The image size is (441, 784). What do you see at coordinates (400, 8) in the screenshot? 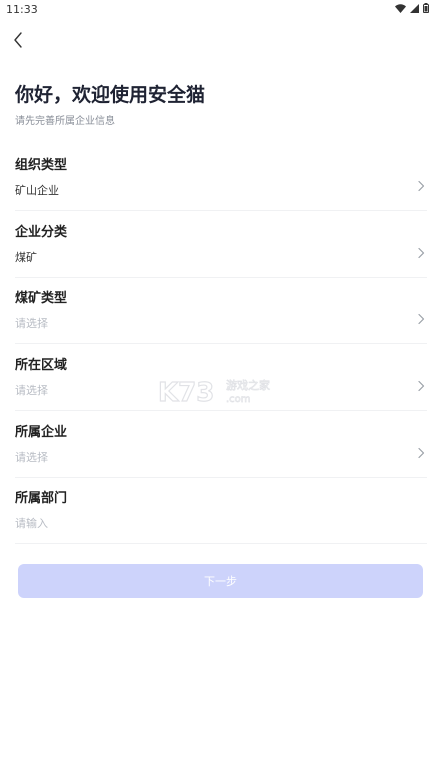
I see `wifi-icon` at bounding box center [400, 8].